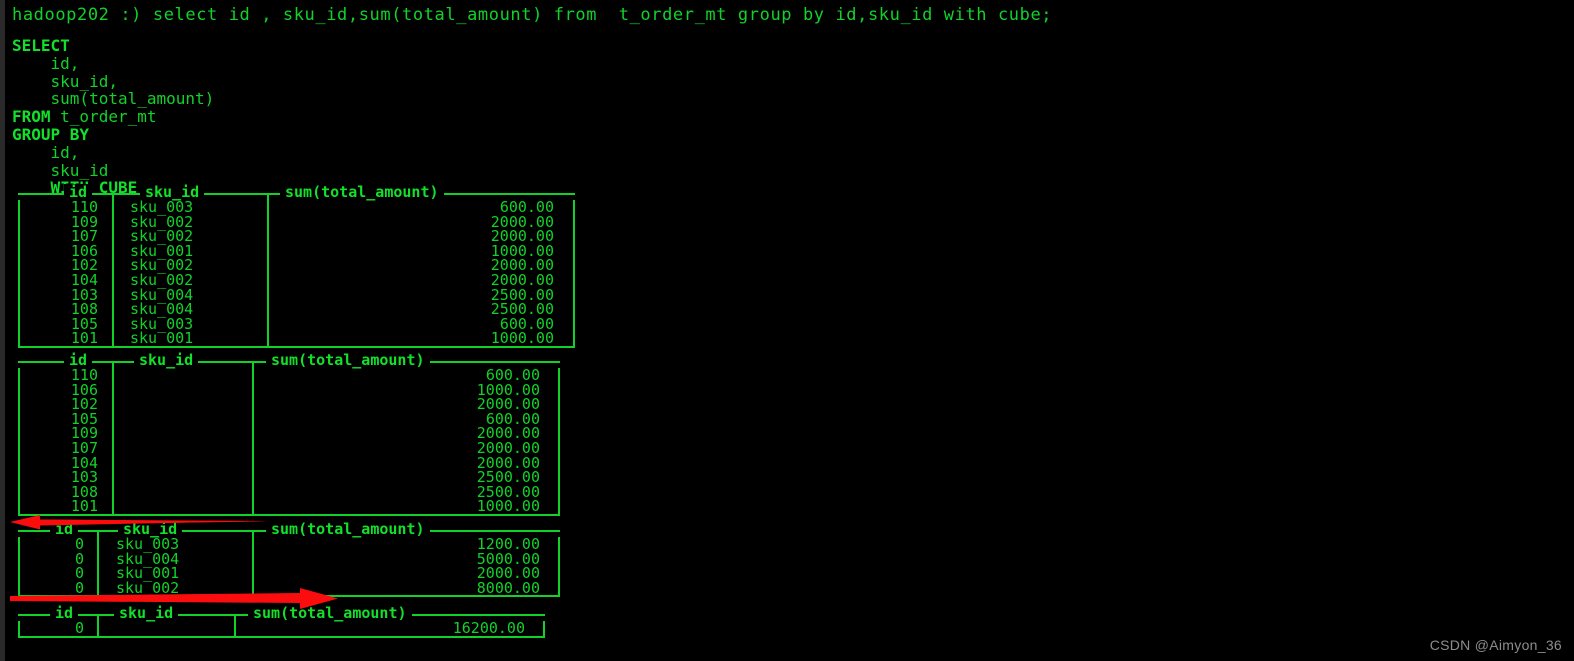 The width and height of the screenshot is (1574, 661). What do you see at coordinates (289, 404) in the screenshot?
I see `table-row: 102 2000.00` at bounding box center [289, 404].